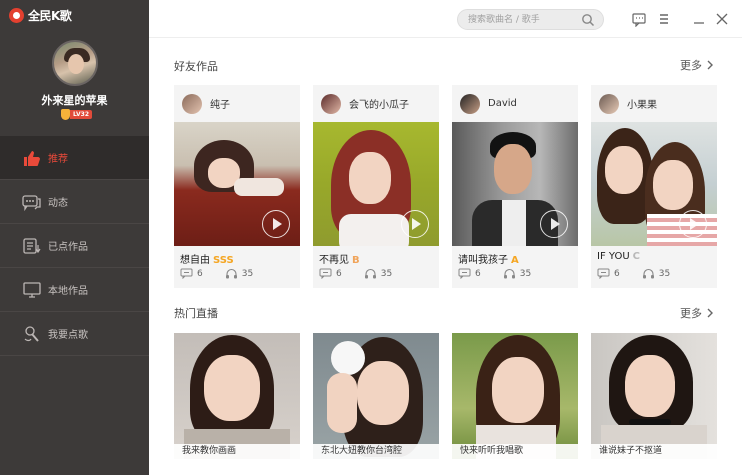 The width and height of the screenshot is (742, 475). Describe the element at coordinates (379, 103) in the screenshot. I see `friend-name: 会飞的小瓜子` at that location.